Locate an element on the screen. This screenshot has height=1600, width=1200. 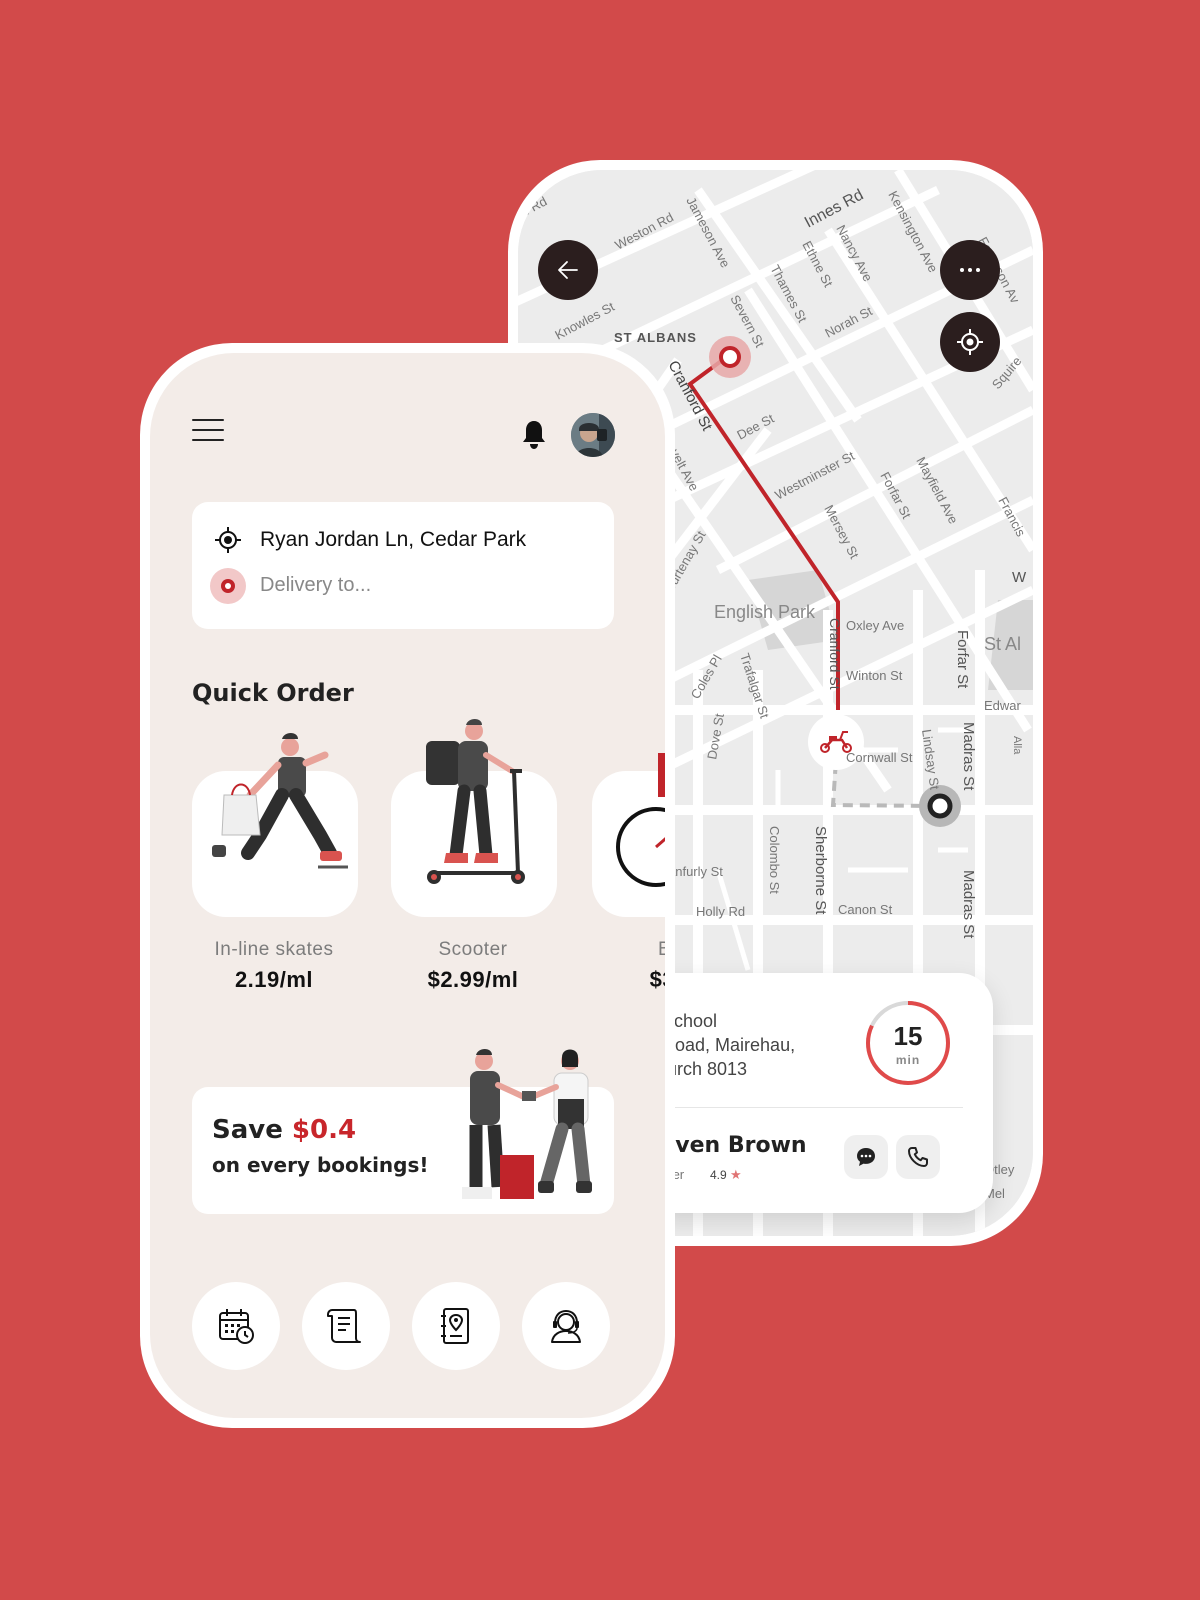
svg-text: Winton St is located at coordinates (874, 675).